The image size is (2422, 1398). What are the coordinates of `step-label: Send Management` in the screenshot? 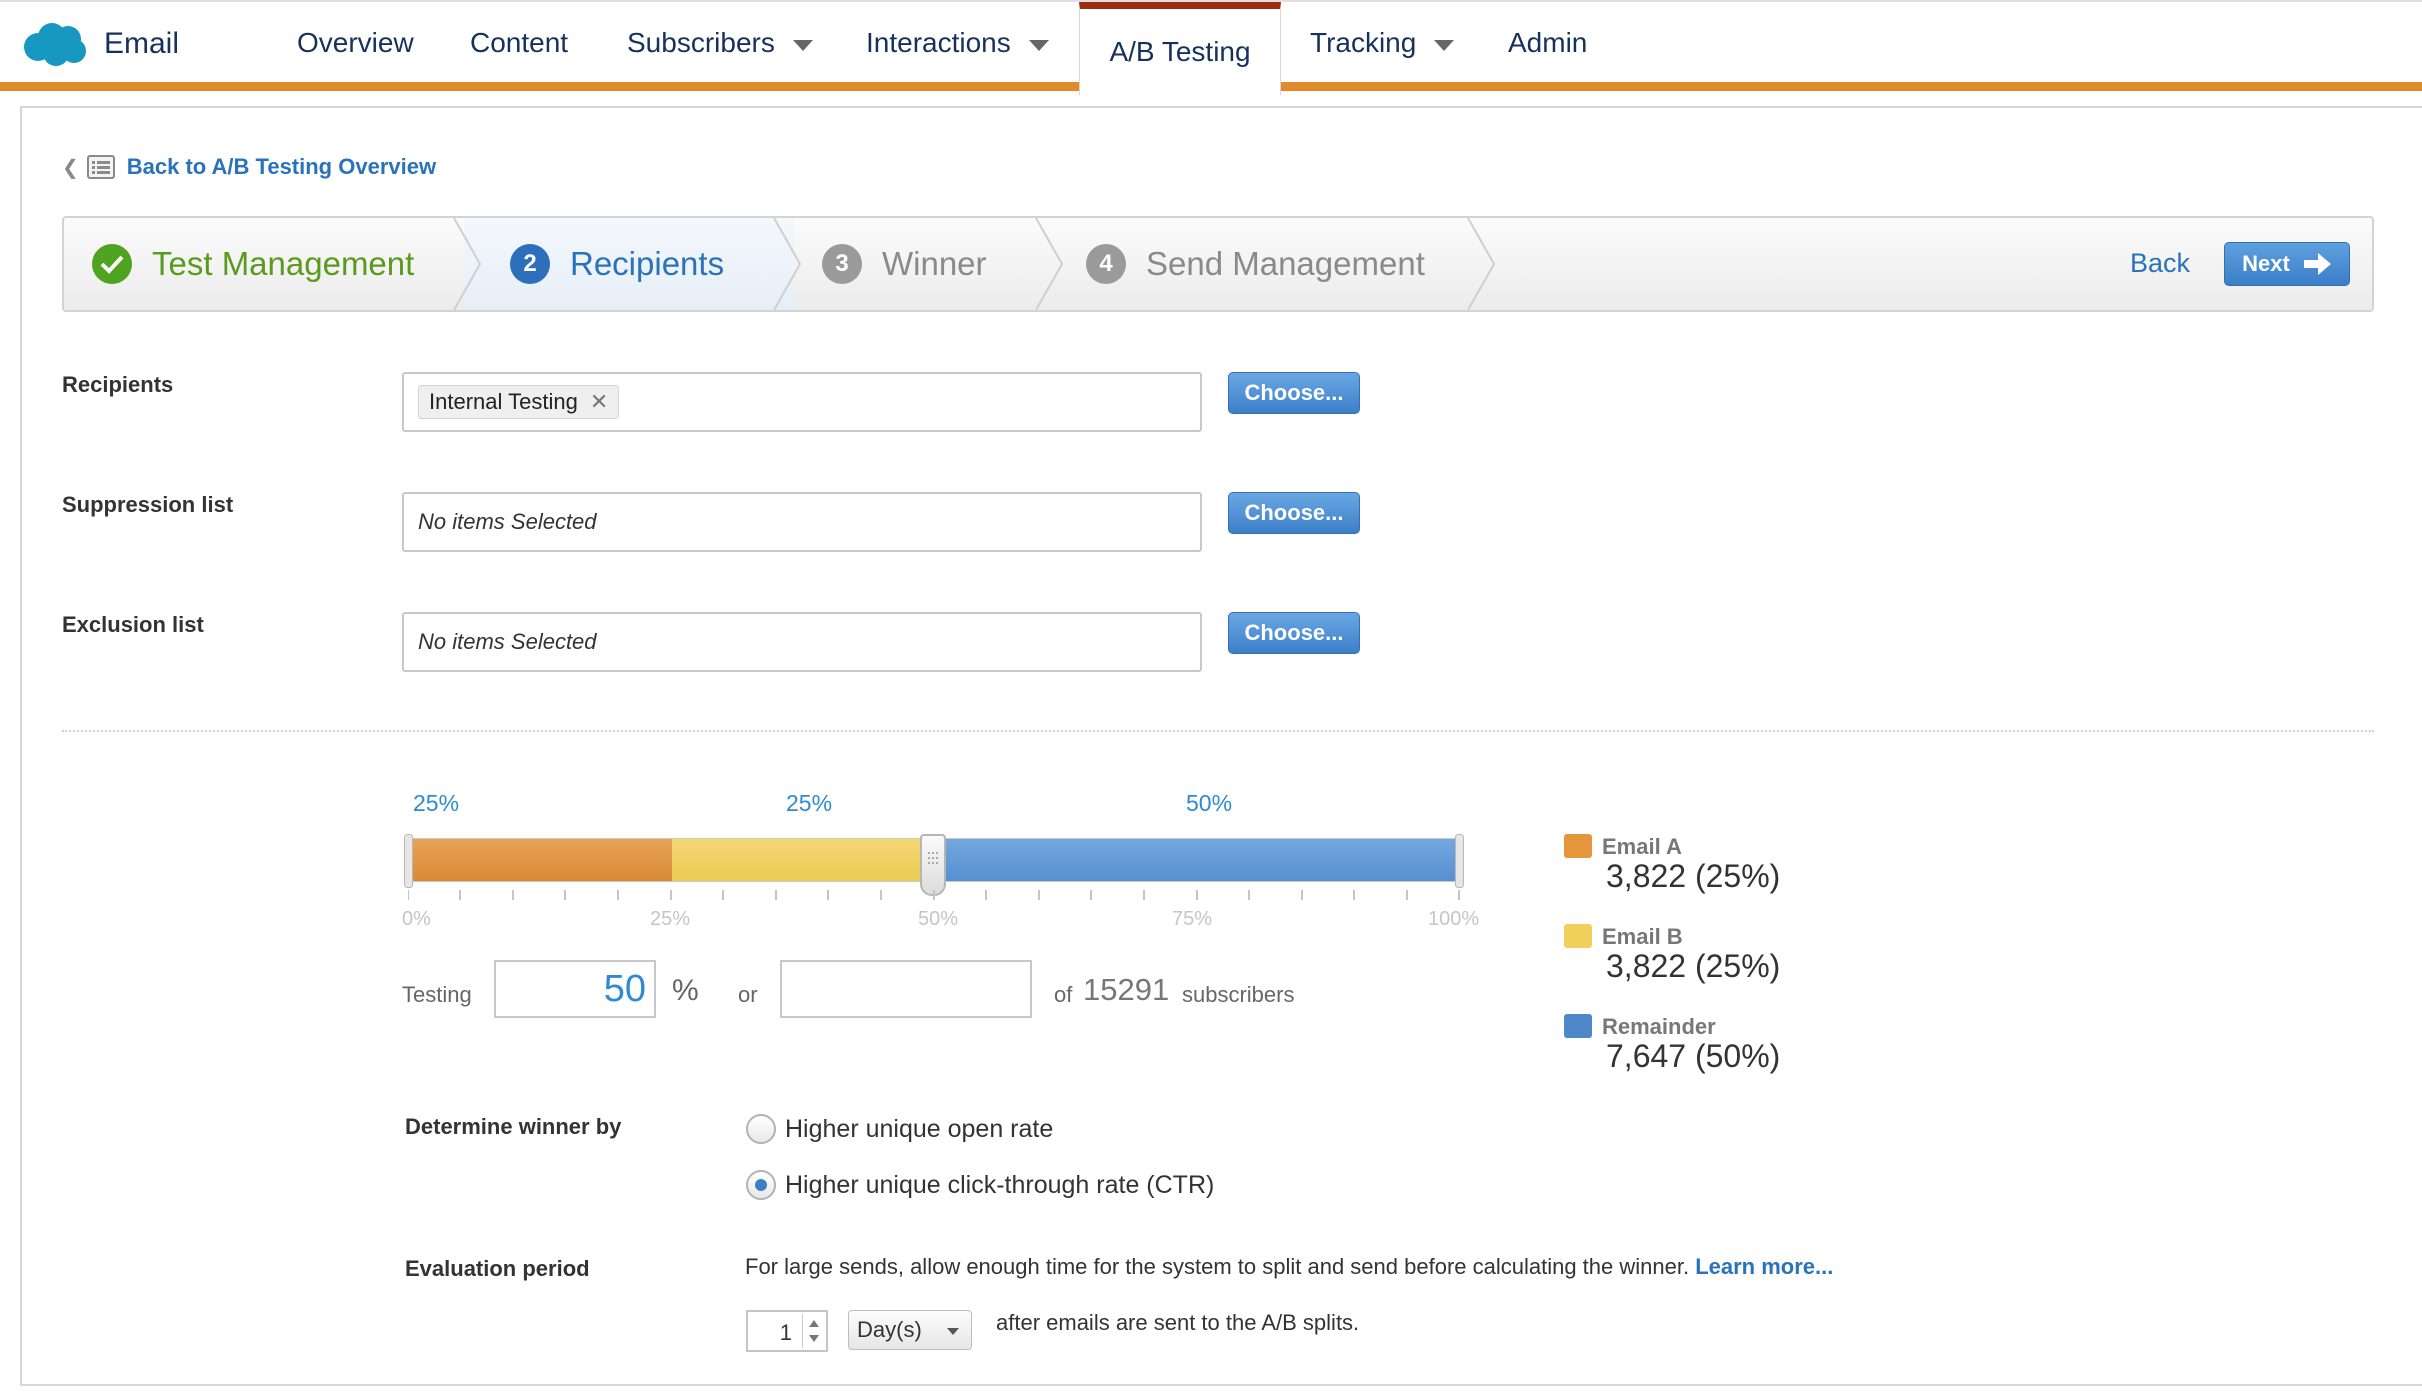 It's located at (1285, 263).